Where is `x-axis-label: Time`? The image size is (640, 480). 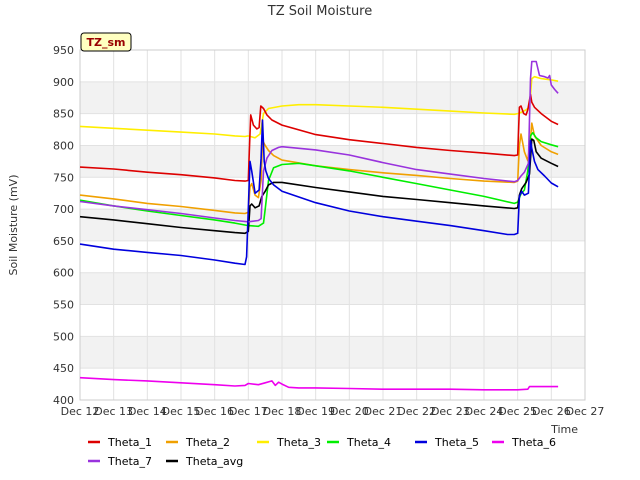
x-axis-label: Time is located at coordinates (564, 429).